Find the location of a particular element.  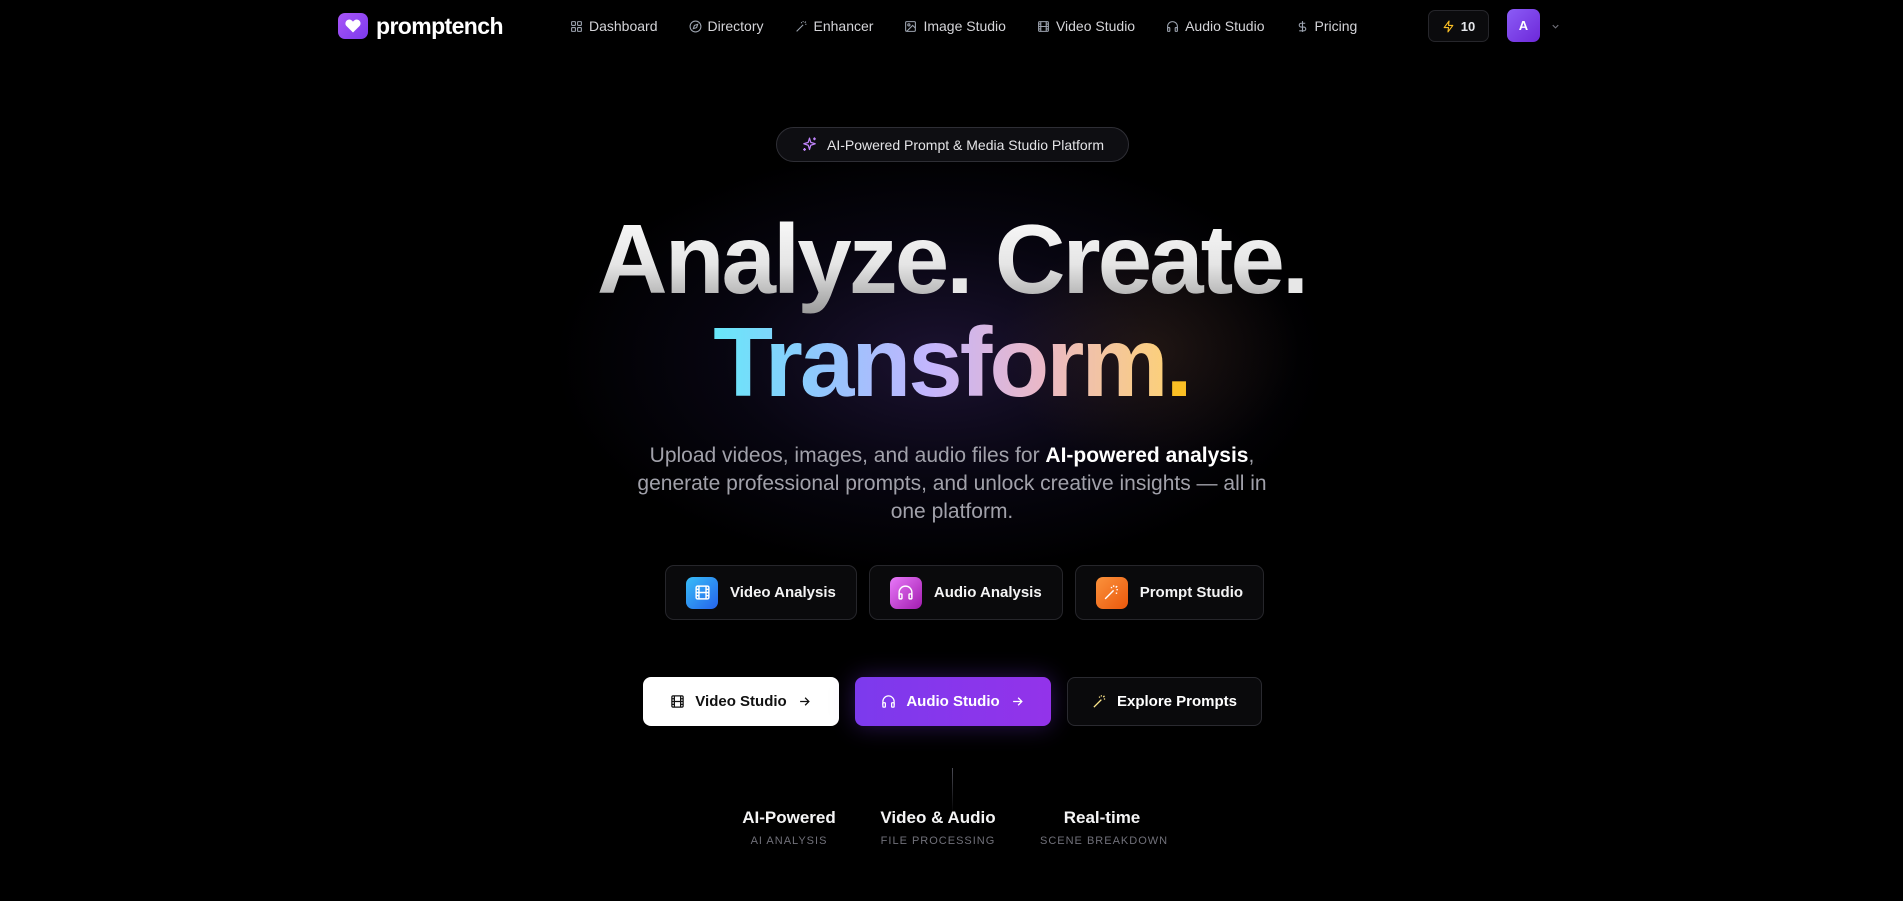

grid-icon is located at coordinates (576, 26).